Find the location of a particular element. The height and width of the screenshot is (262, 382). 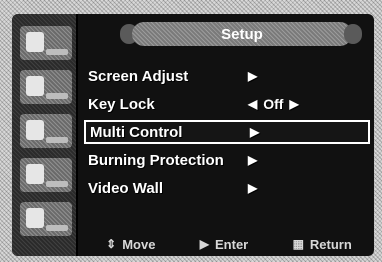

menu-title-text: Setup is located at coordinates (242, 34).